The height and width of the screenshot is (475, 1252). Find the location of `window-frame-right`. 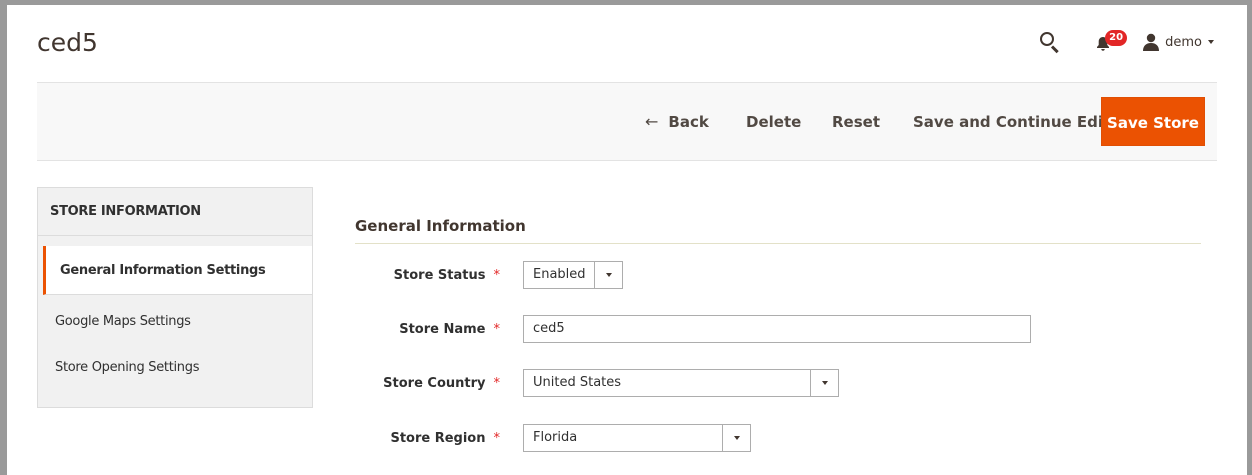

window-frame-right is located at coordinates (1249, 237).